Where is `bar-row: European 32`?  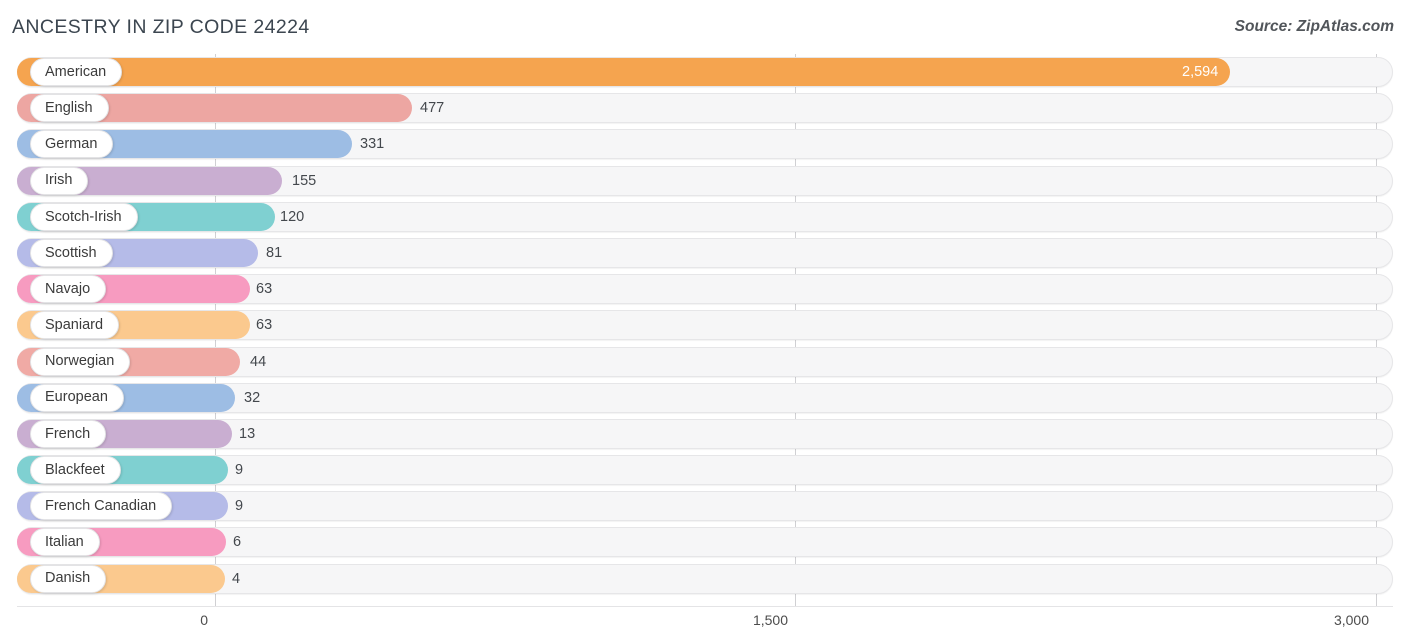
bar-row: European 32 is located at coordinates (703, 398).